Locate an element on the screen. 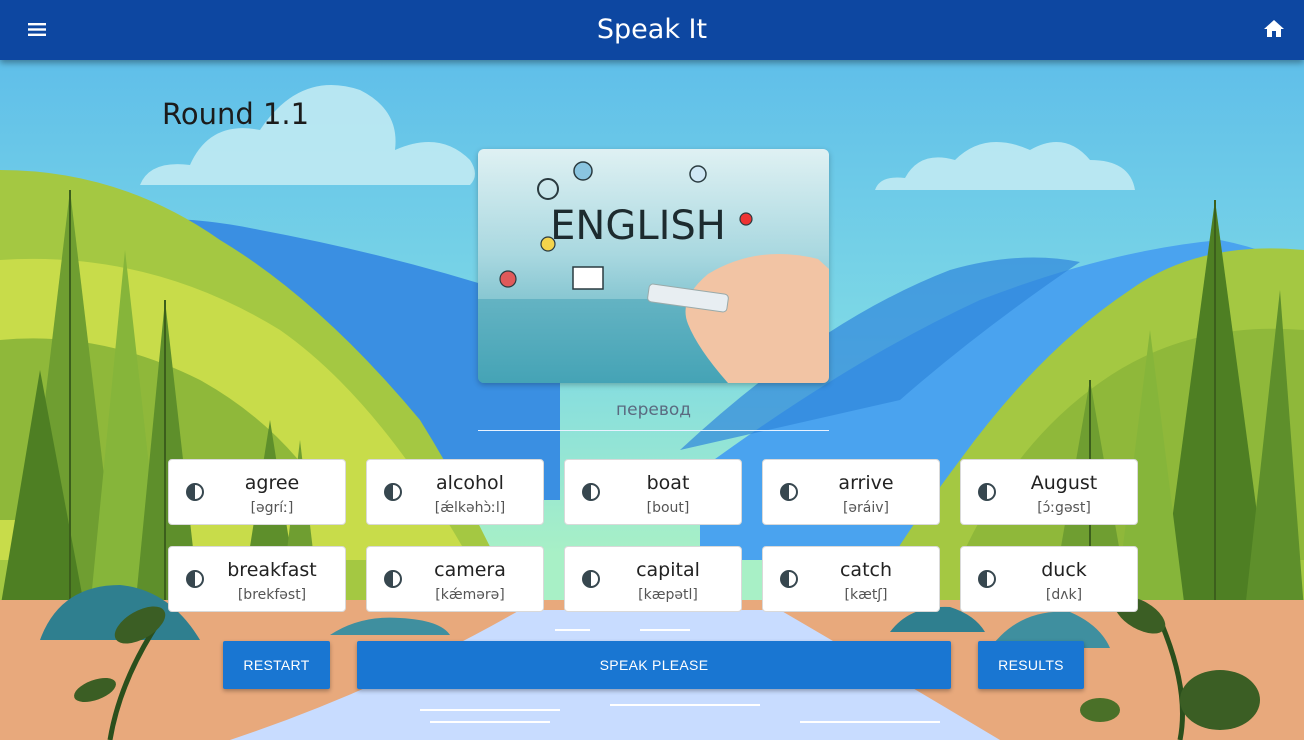 The height and width of the screenshot is (740, 1304). word-transcription: [əgríː] is located at coordinates (272, 508).